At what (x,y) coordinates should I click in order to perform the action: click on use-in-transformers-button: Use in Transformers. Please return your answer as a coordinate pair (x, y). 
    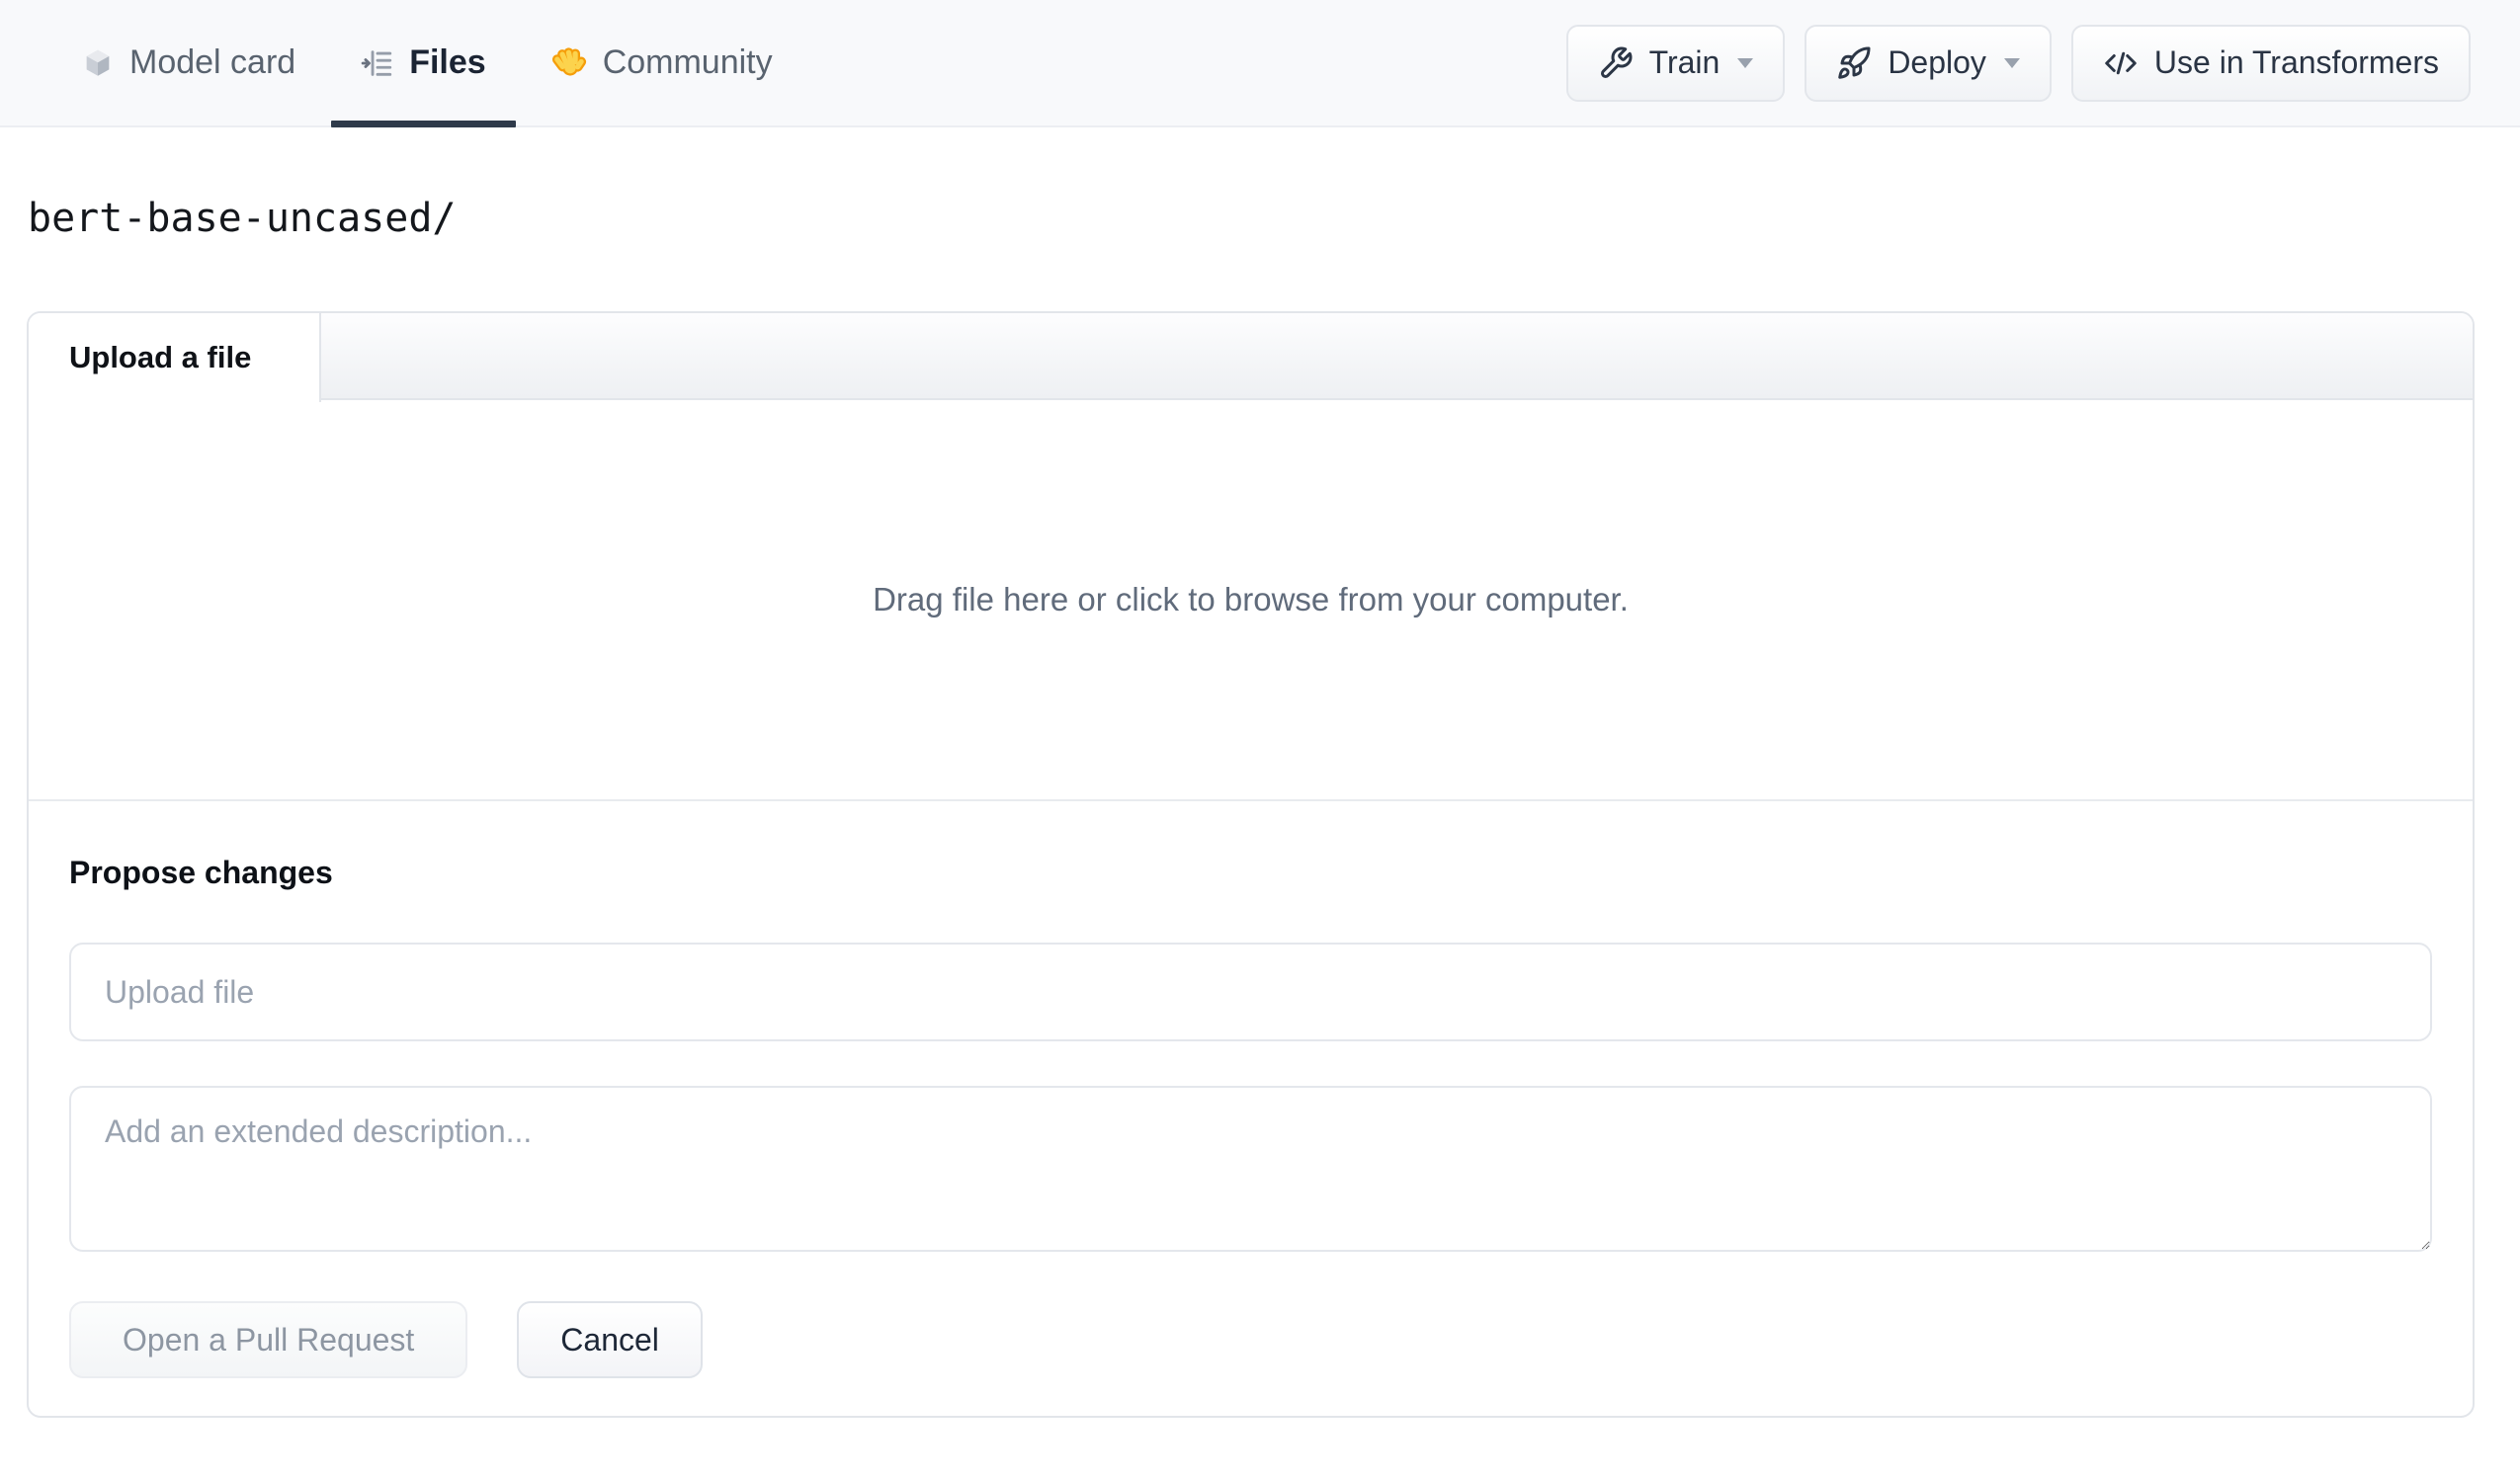
    Looking at the image, I should click on (2270, 63).